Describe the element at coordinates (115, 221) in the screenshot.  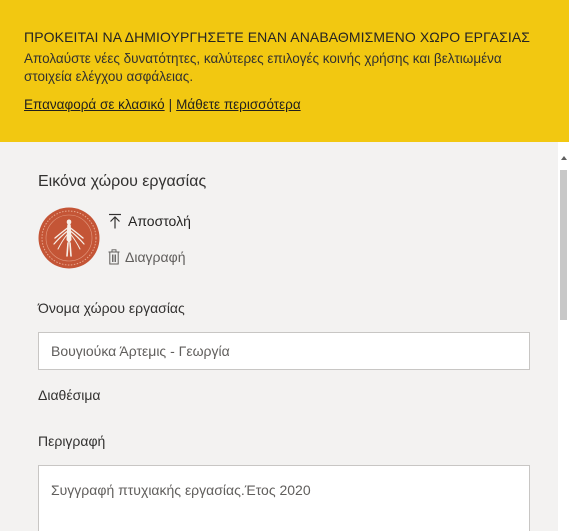
I see `upload-icon` at that location.